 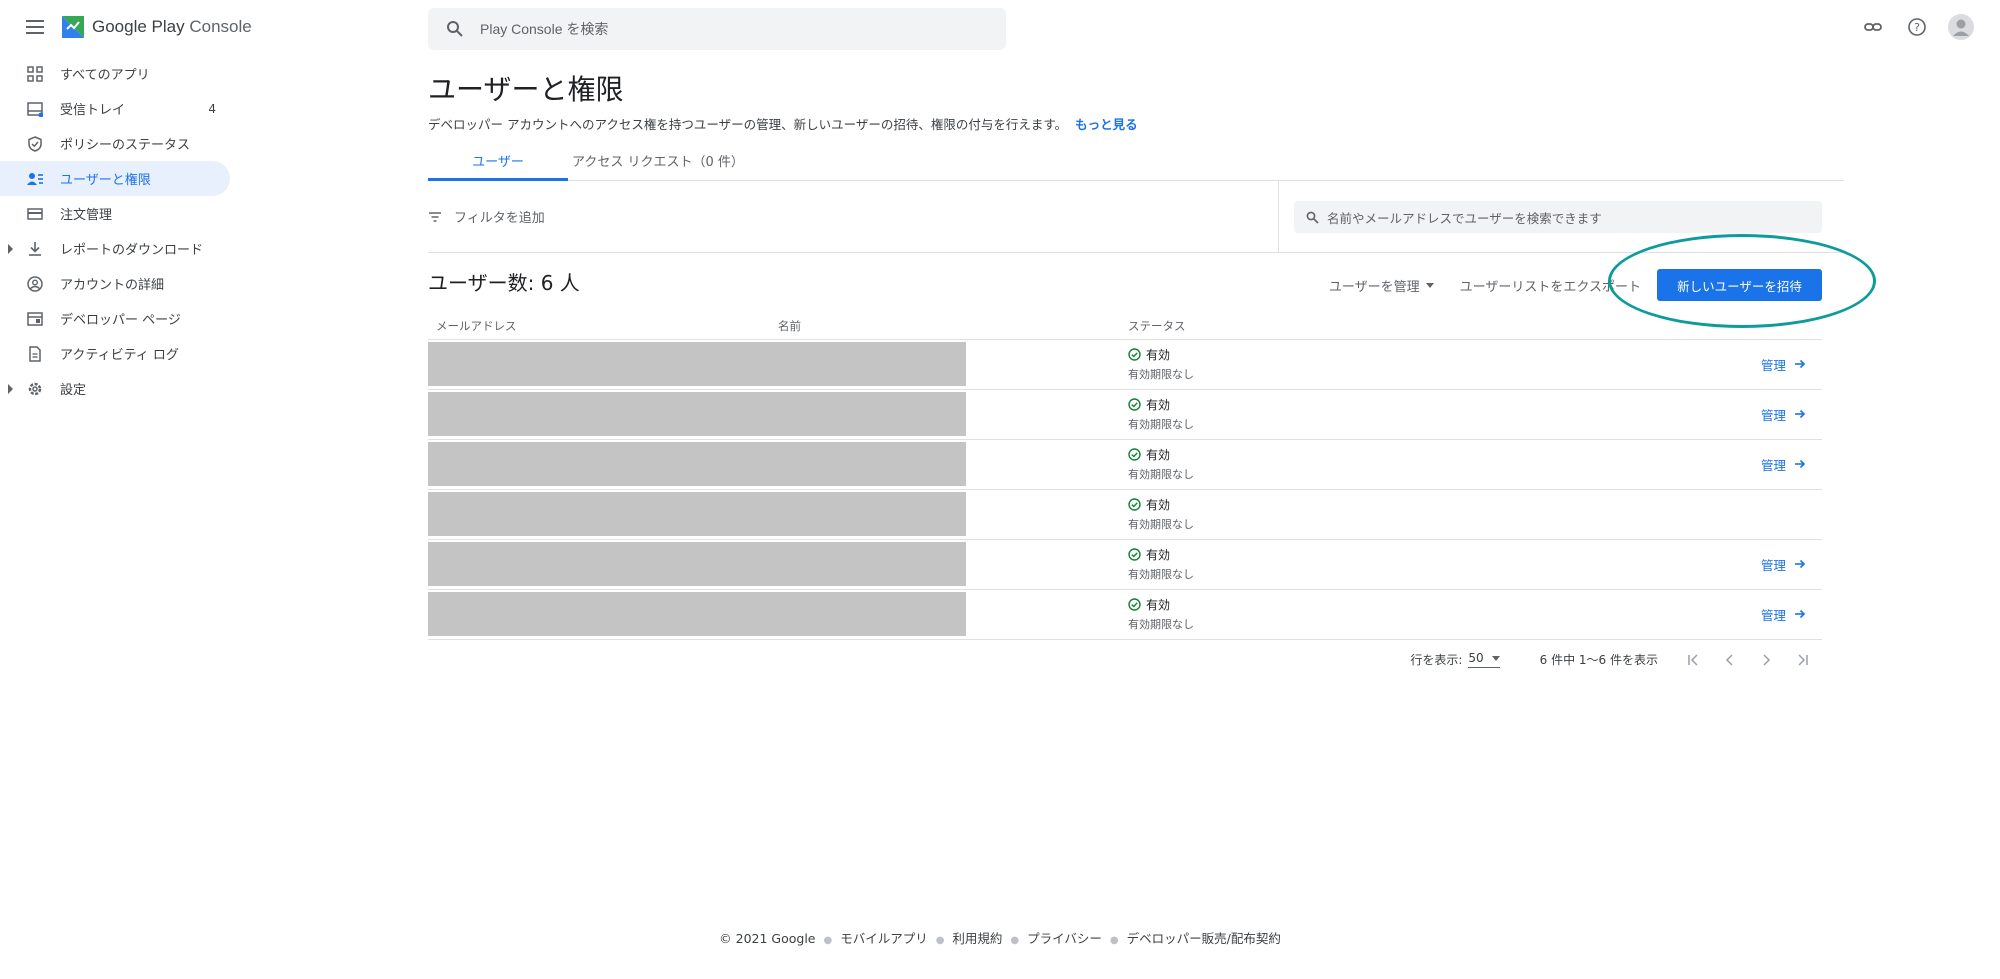 I want to click on manage-users-dropdown: ユーザーを管理, so click(x=1381, y=285).